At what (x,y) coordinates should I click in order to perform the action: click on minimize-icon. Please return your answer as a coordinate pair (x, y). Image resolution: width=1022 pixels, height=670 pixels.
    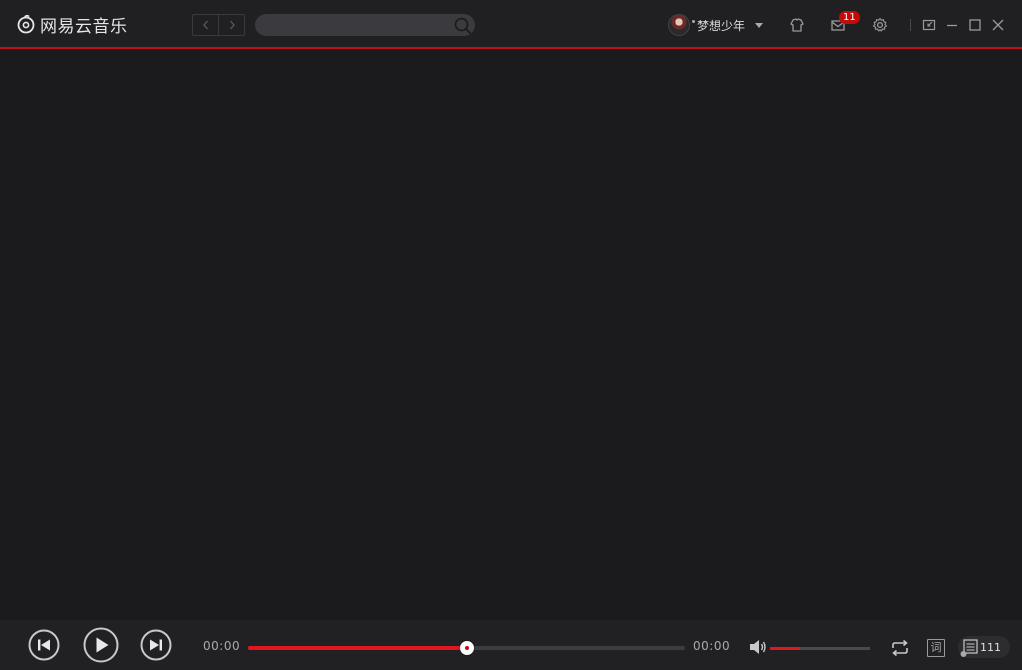
    Looking at the image, I should click on (952, 25).